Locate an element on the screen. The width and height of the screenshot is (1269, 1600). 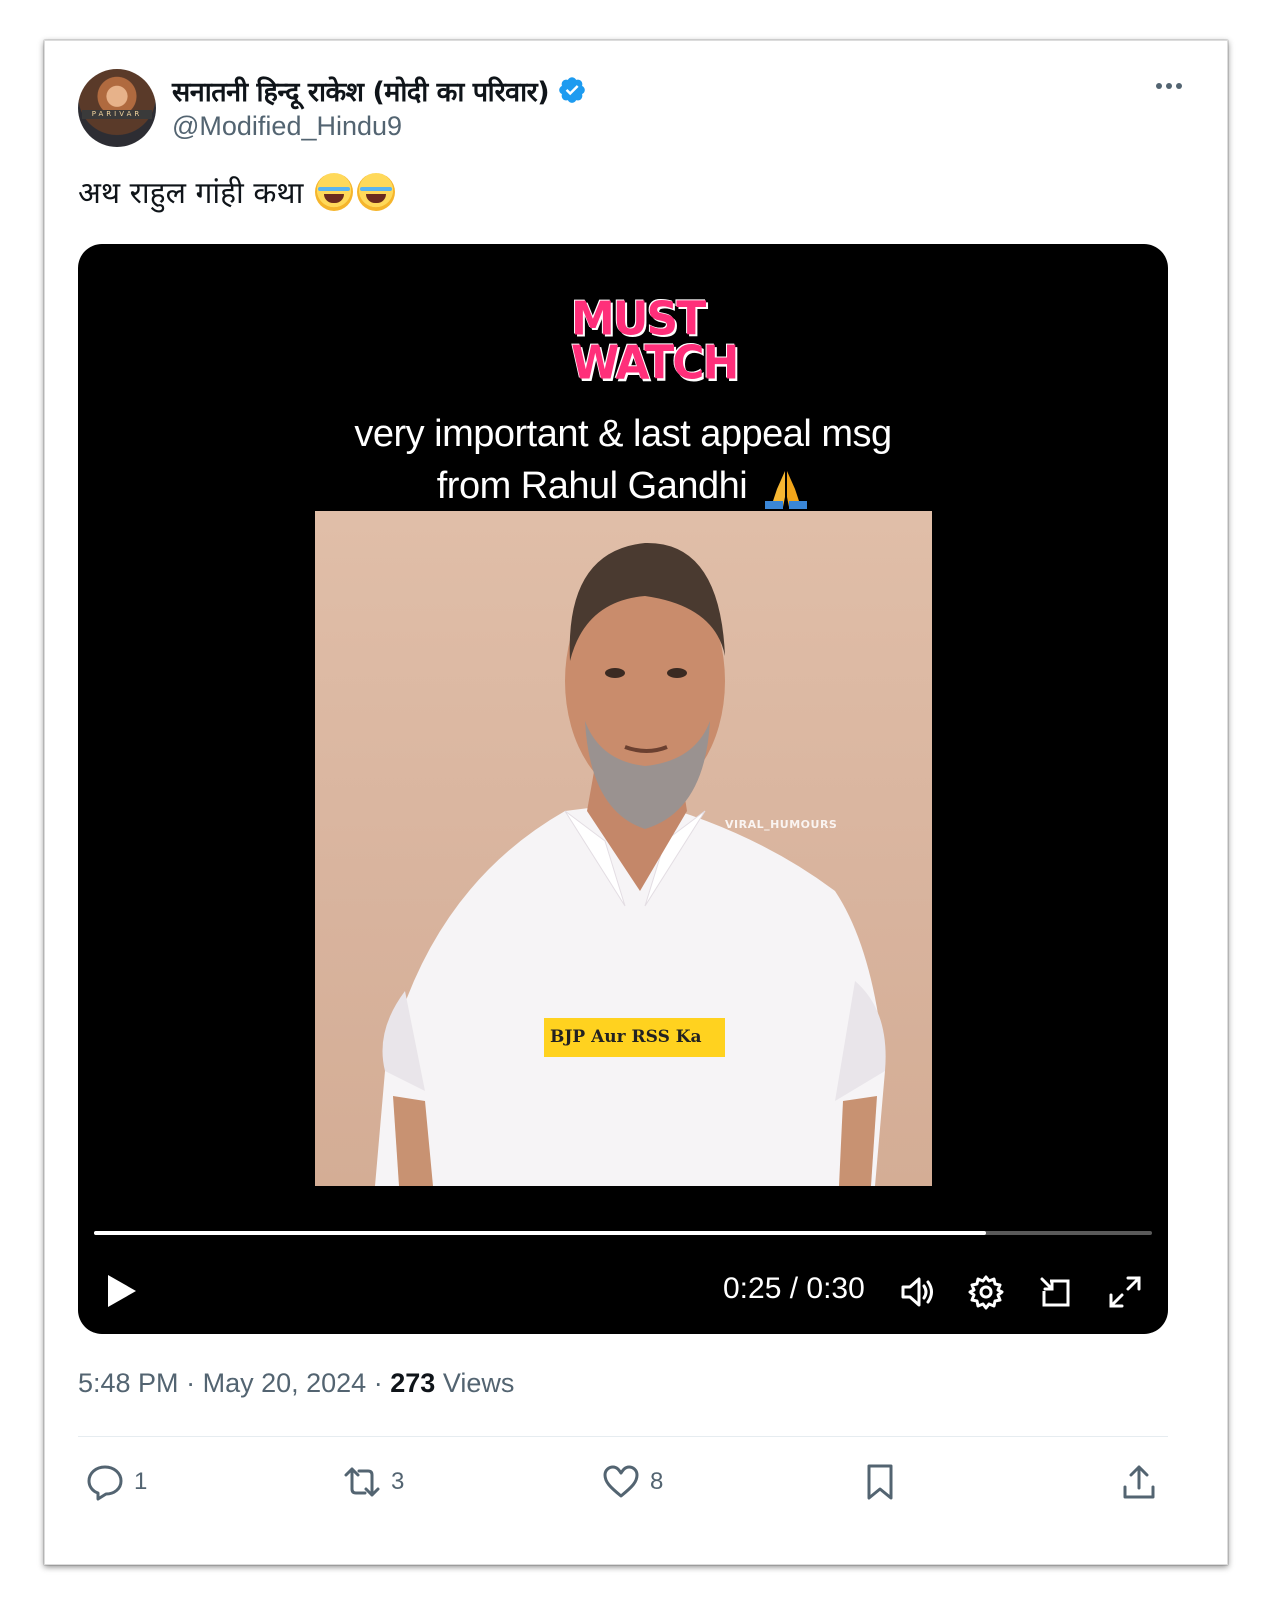
settings-gear-icon is located at coordinates (986, 1292).